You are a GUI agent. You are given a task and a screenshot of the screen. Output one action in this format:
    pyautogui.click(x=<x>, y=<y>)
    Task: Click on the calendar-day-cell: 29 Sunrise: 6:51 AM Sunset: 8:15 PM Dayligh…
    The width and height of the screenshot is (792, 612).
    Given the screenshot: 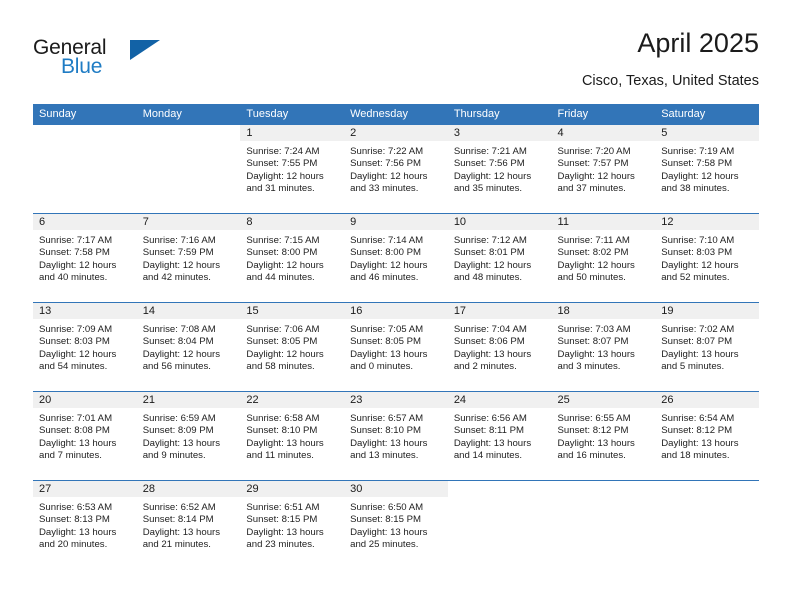 What is the action you would take?
    pyautogui.click(x=292, y=525)
    